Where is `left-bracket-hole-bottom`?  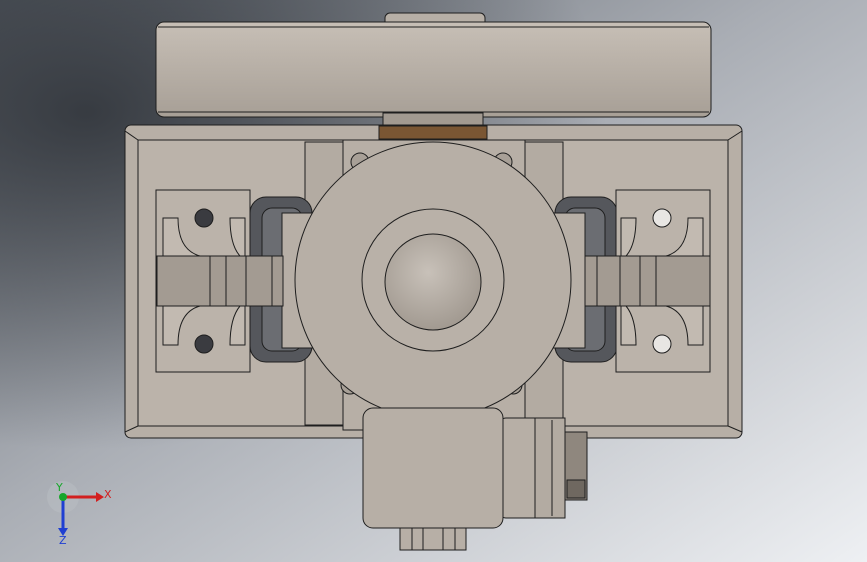 left-bracket-hole-bottom is located at coordinates (204, 344).